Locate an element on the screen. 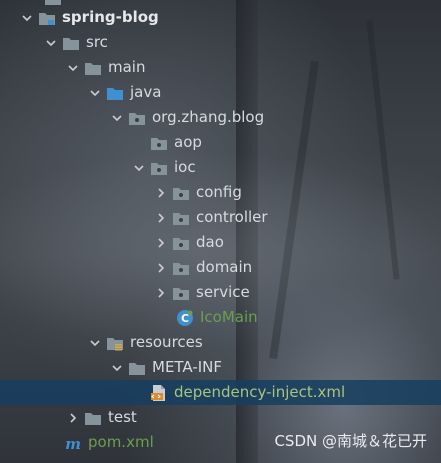 Image resolution: width=441 pixels, height=463 pixels. tree-item-controller: controller is located at coordinates (220, 217).